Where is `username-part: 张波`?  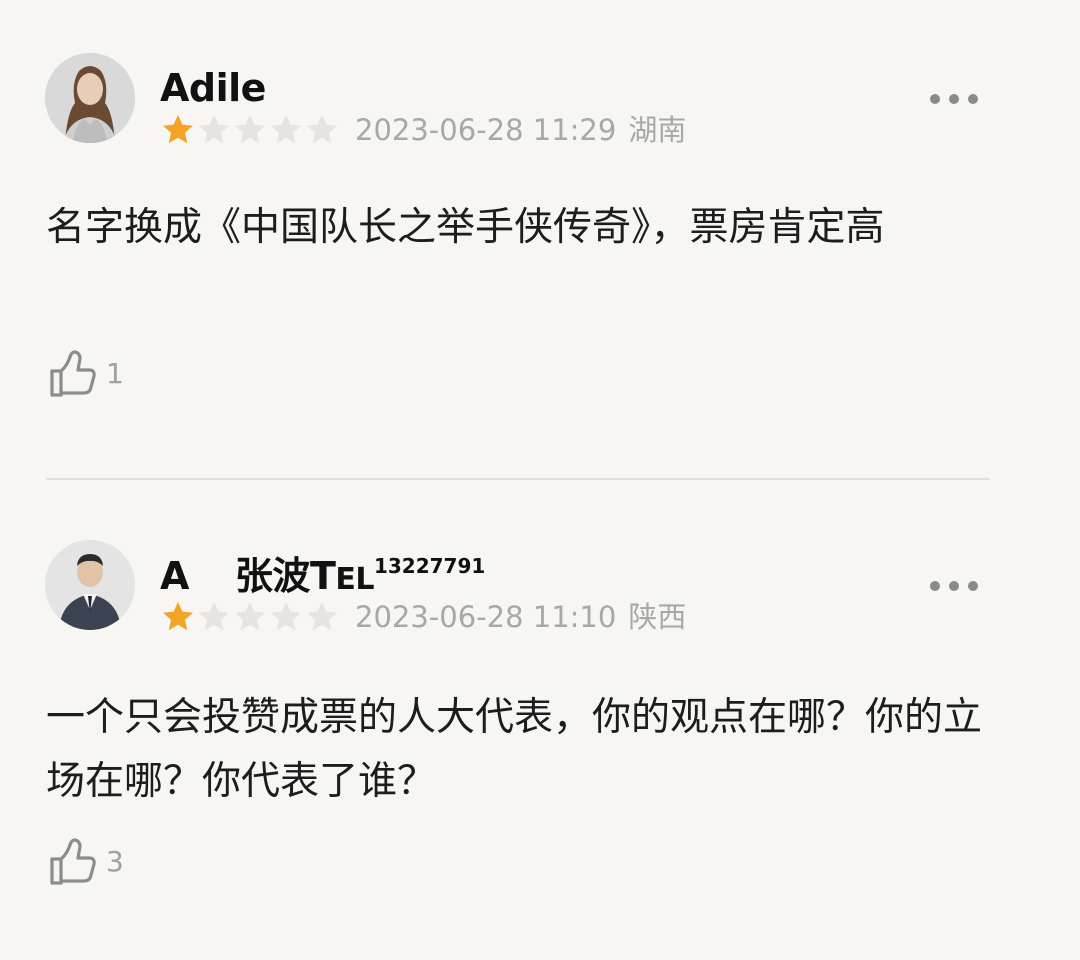
username-part: 张波 is located at coordinates (272, 576).